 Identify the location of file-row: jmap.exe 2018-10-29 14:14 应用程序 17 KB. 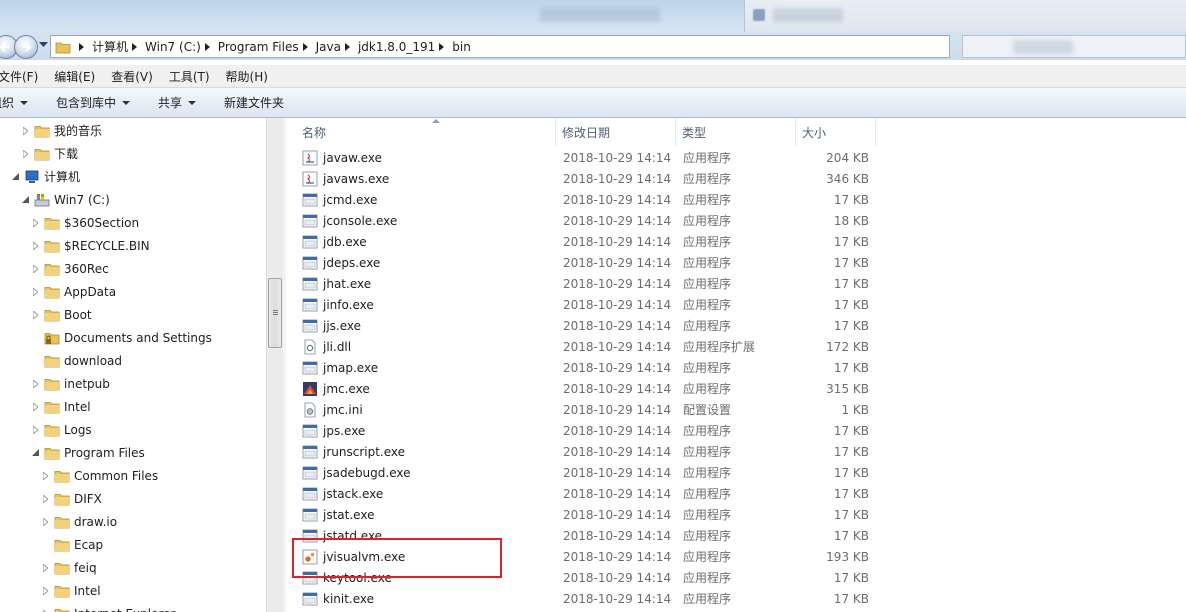
(736, 368).